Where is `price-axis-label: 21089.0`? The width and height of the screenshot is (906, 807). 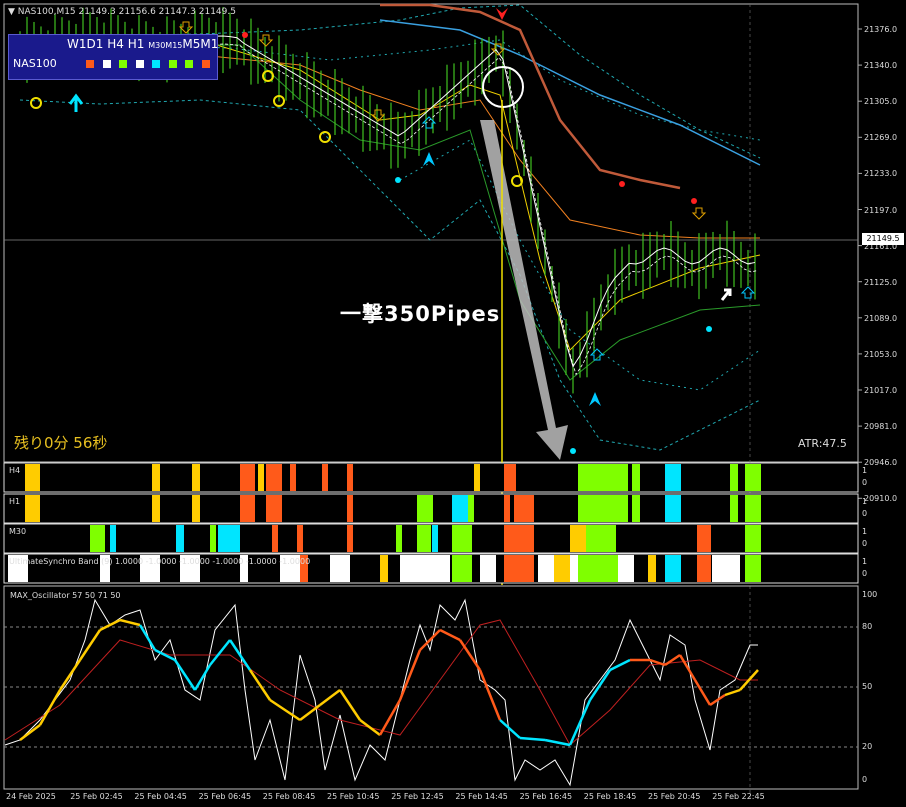
price-axis-label: 21089.0 is located at coordinates (881, 318).